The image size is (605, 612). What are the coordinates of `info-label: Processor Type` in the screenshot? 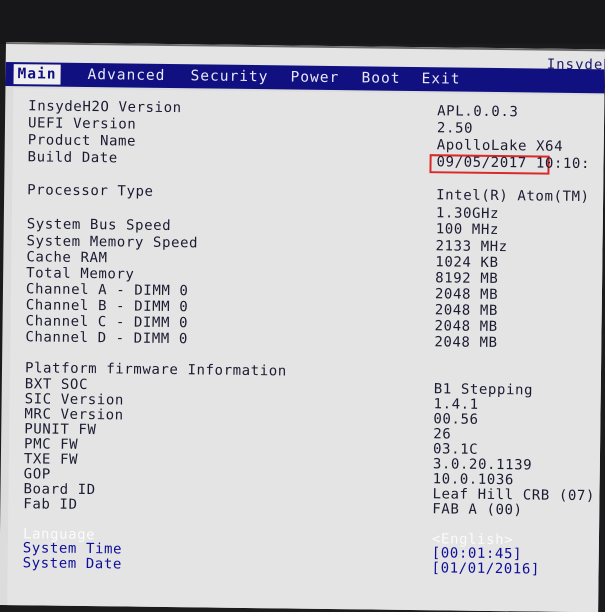 It's located at (90, 191).